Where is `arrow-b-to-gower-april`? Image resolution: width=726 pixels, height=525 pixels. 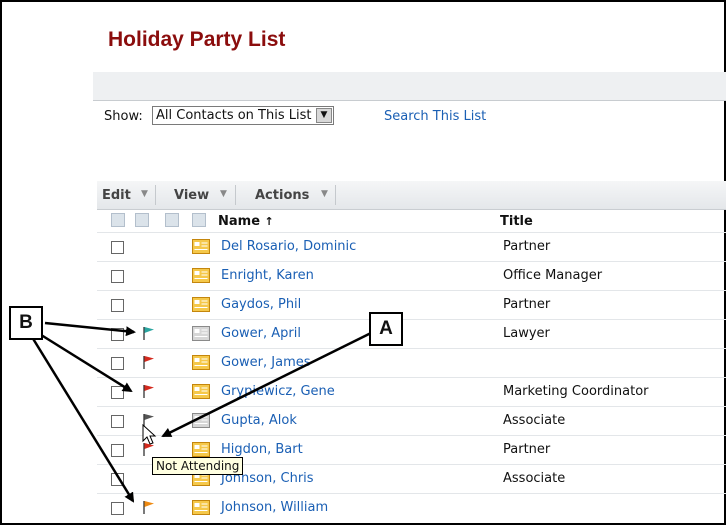
arrow-b-to-gower-april is located at coordinates (90, 329).